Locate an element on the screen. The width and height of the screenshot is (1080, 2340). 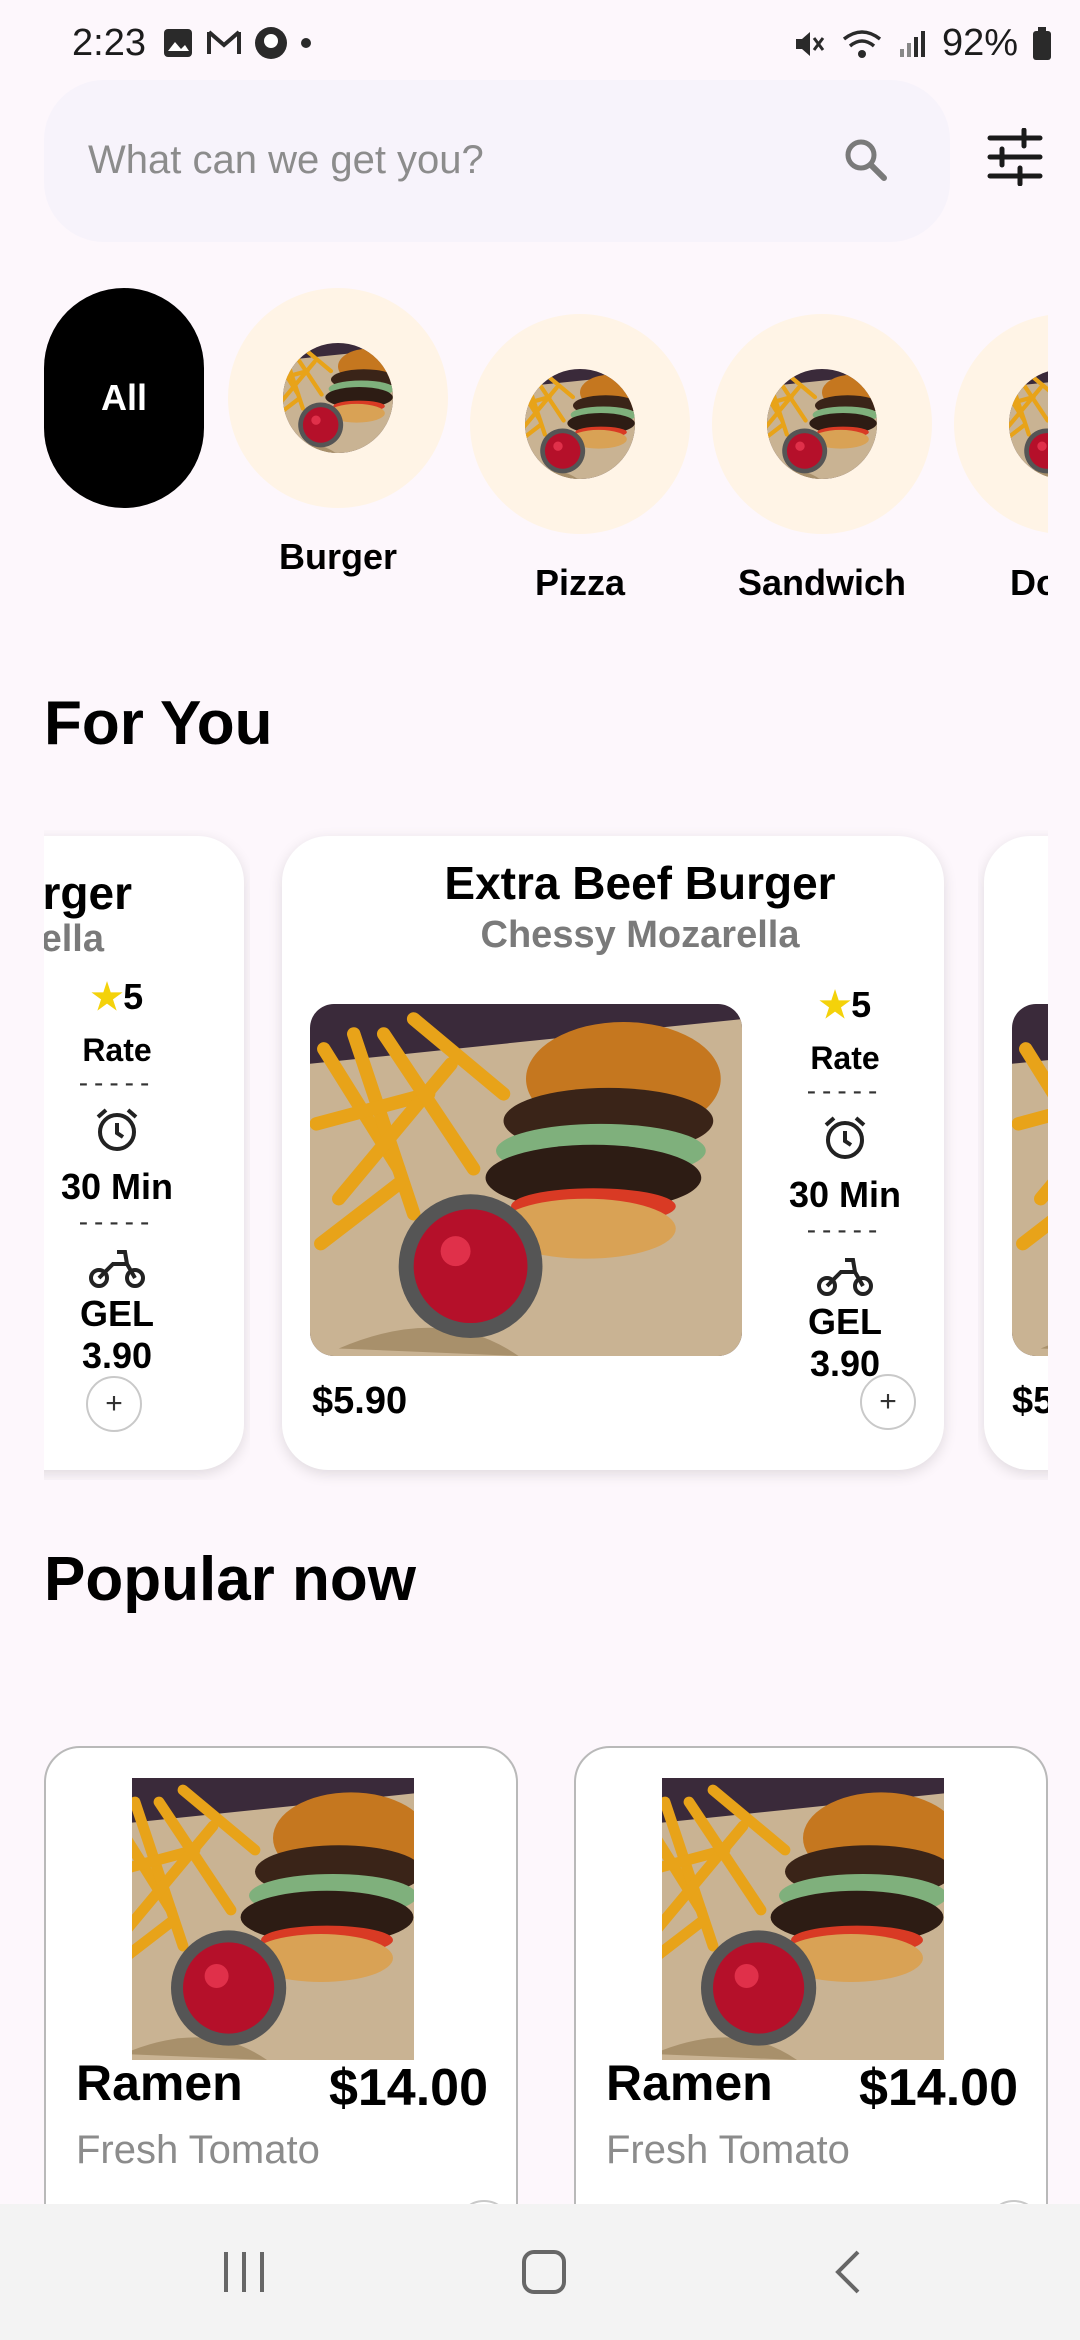
category-all: All is located at coordinates (124, 398).